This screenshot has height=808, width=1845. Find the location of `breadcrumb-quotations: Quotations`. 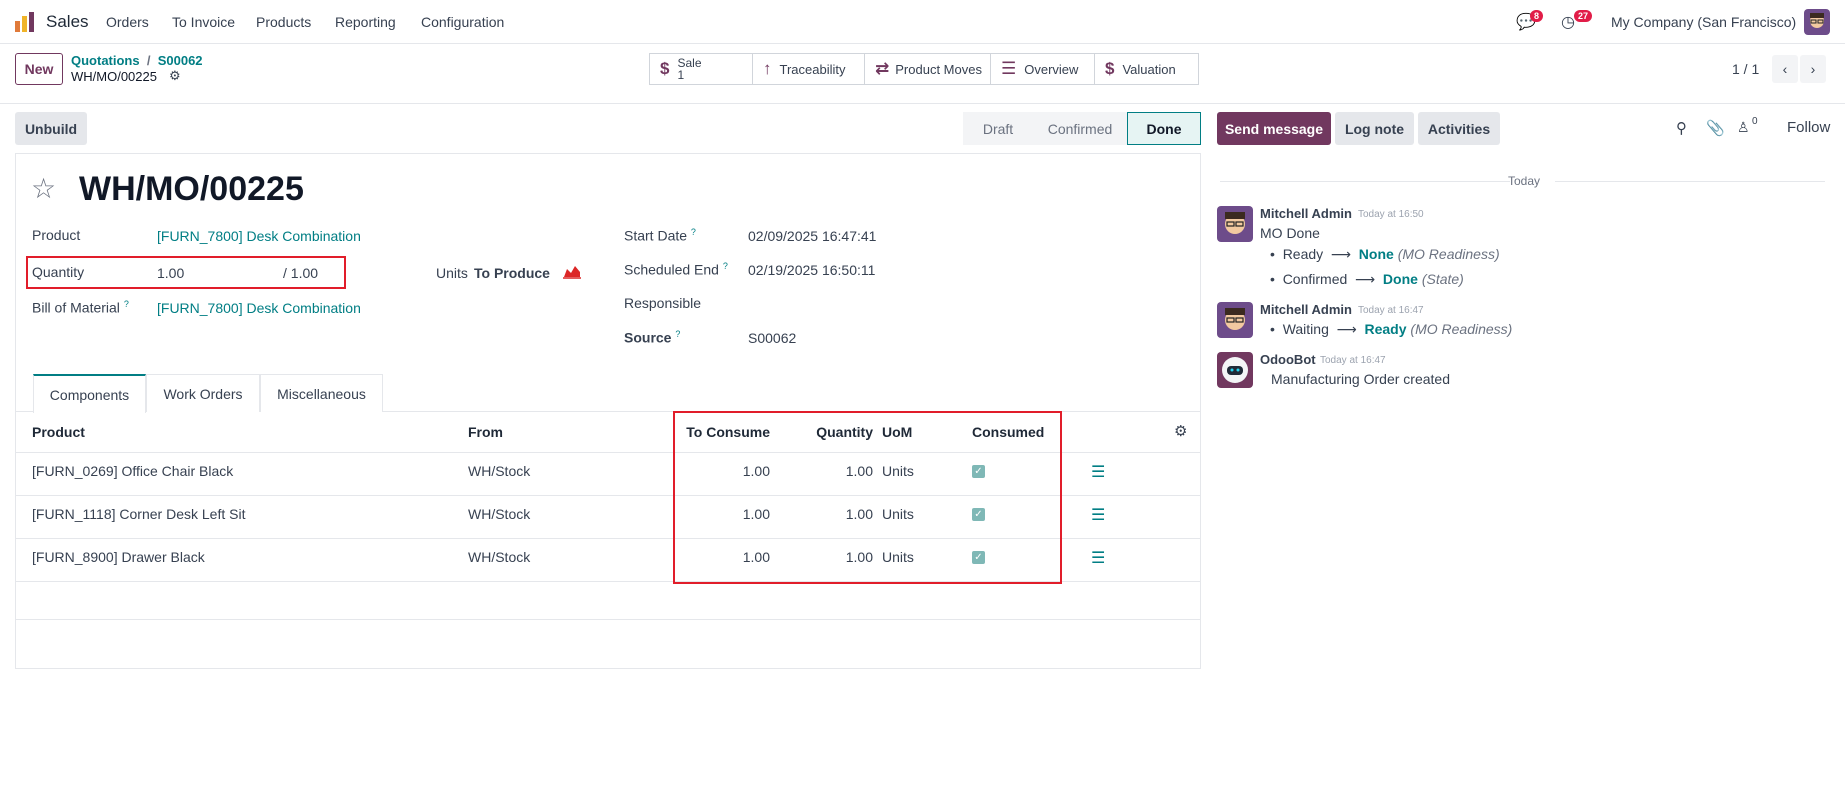

breadcrumb-quotations: Quotations is located at coordinates (105, 60).